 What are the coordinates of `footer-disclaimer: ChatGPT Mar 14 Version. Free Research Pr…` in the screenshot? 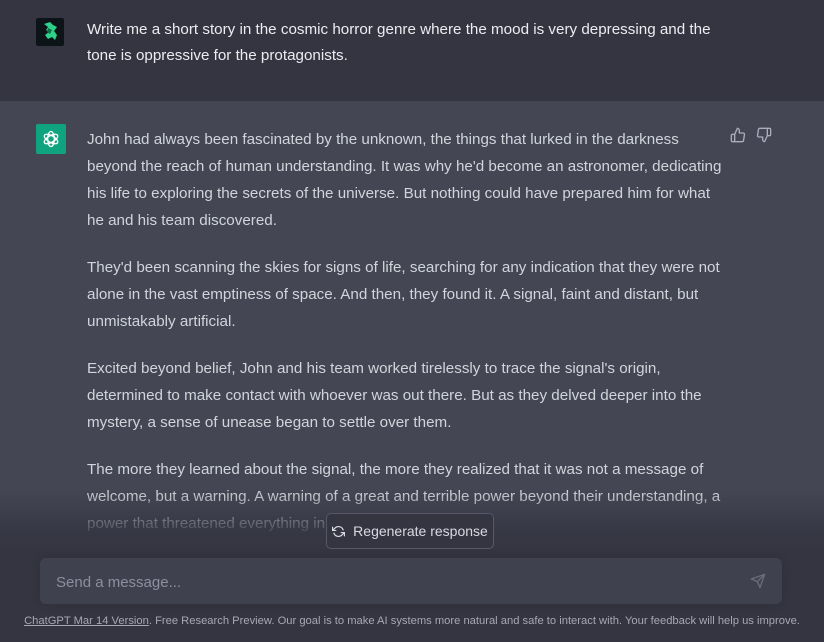 It's located at (412, 621).